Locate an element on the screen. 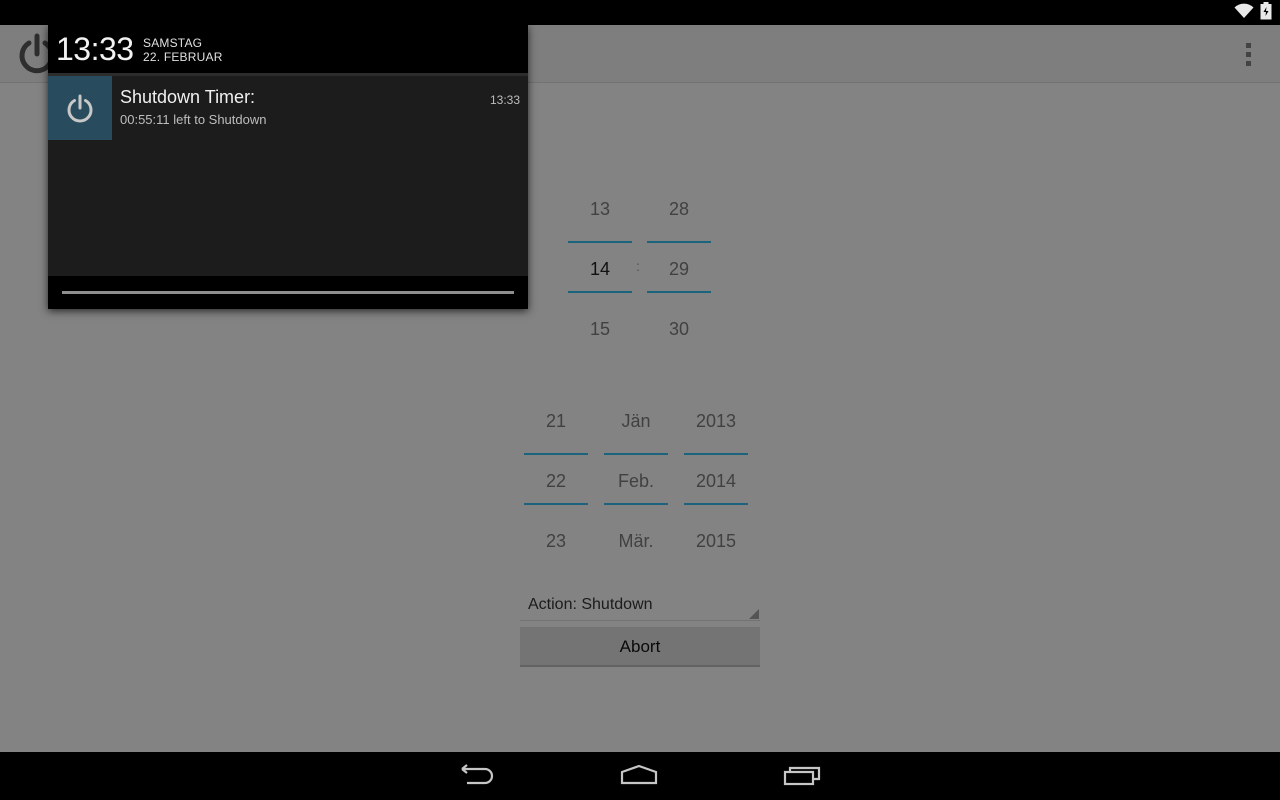 This screenshot has width=1280, height=800. battery-icon is located at coordinates (1266, 13).